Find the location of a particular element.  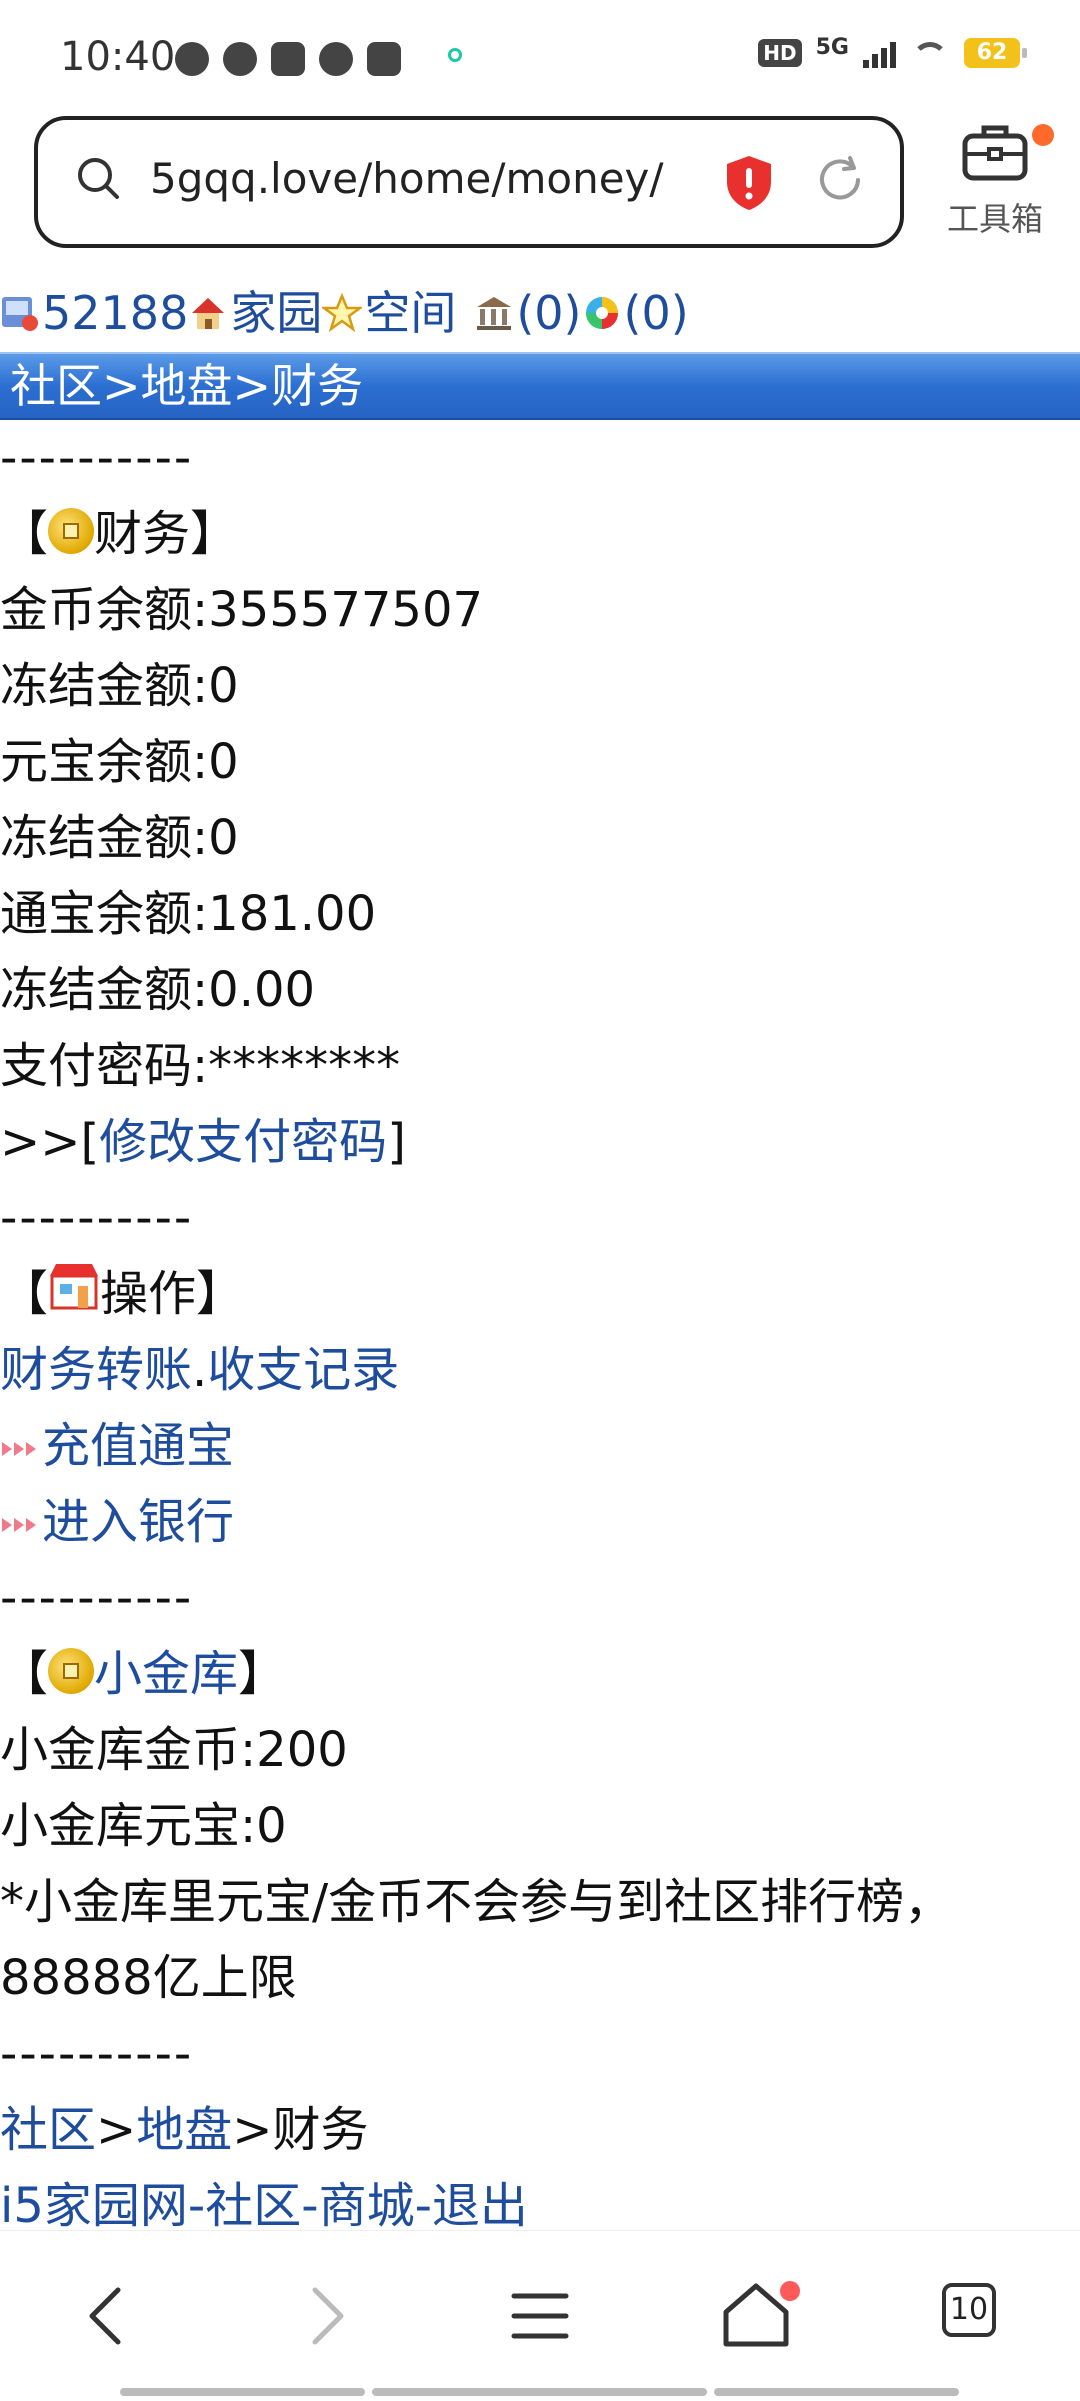

recharge-link: 充值通宝 is located at coordinates (138, 1446).